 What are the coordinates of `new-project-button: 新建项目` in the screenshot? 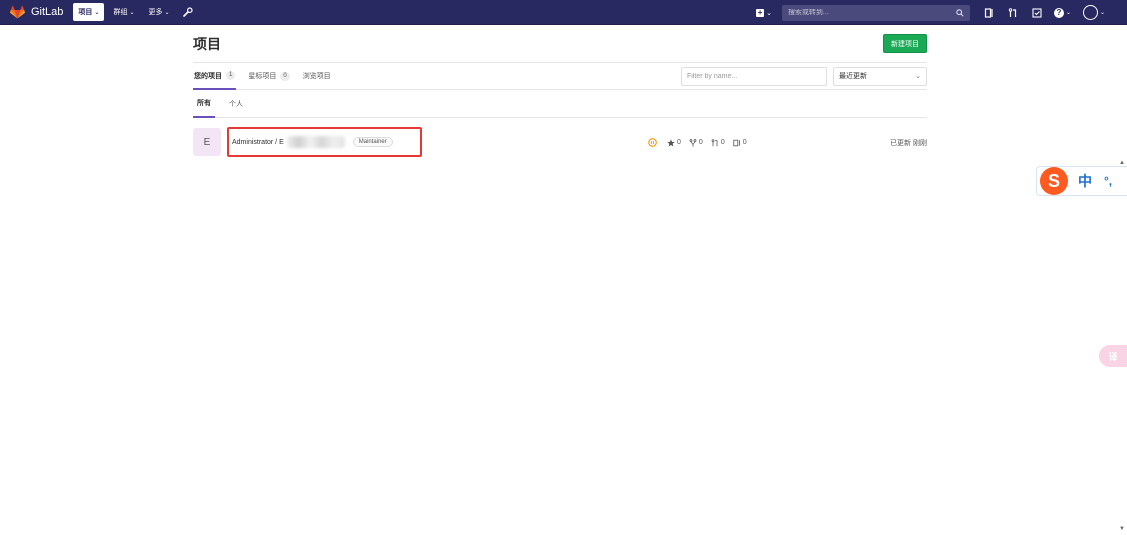 It's located at (905, 43).